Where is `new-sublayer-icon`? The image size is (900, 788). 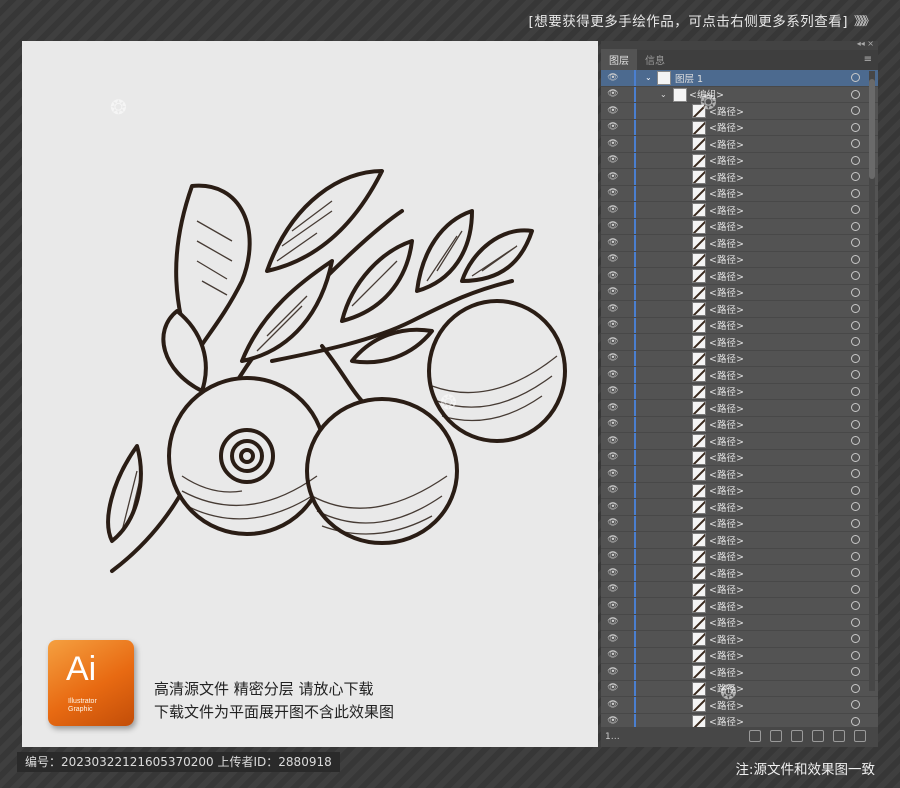 new-sublayer-icon is located at coordinates (818, 736).